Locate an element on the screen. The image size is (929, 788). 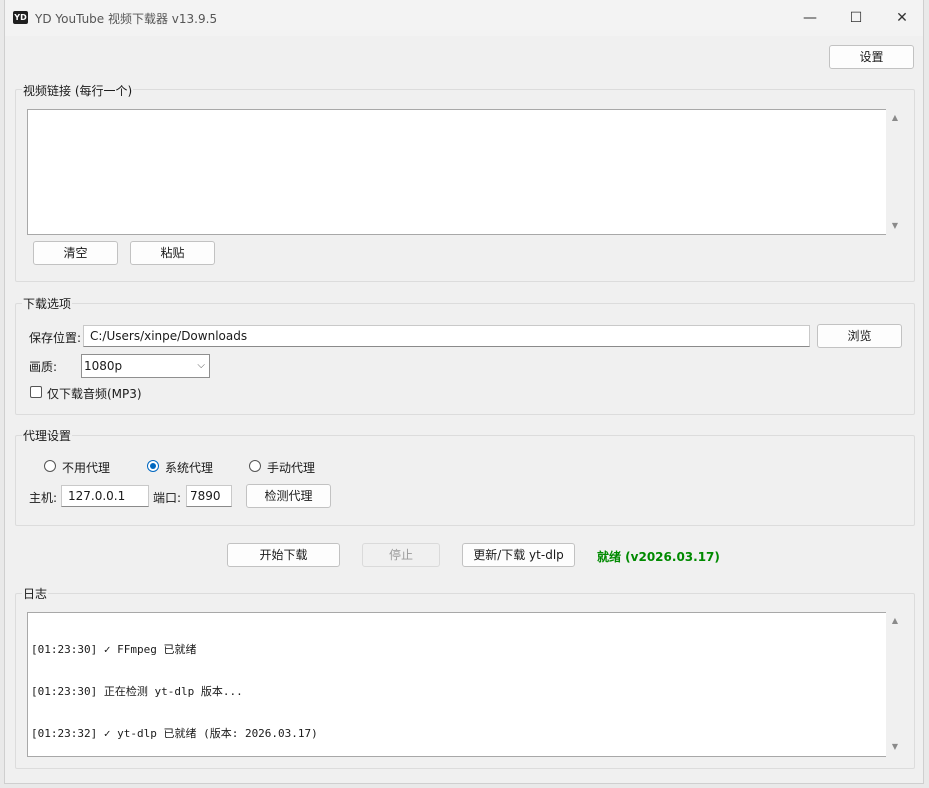
url-group-title: 视频链接 (每行一个) is located at coordinates (78, 90).